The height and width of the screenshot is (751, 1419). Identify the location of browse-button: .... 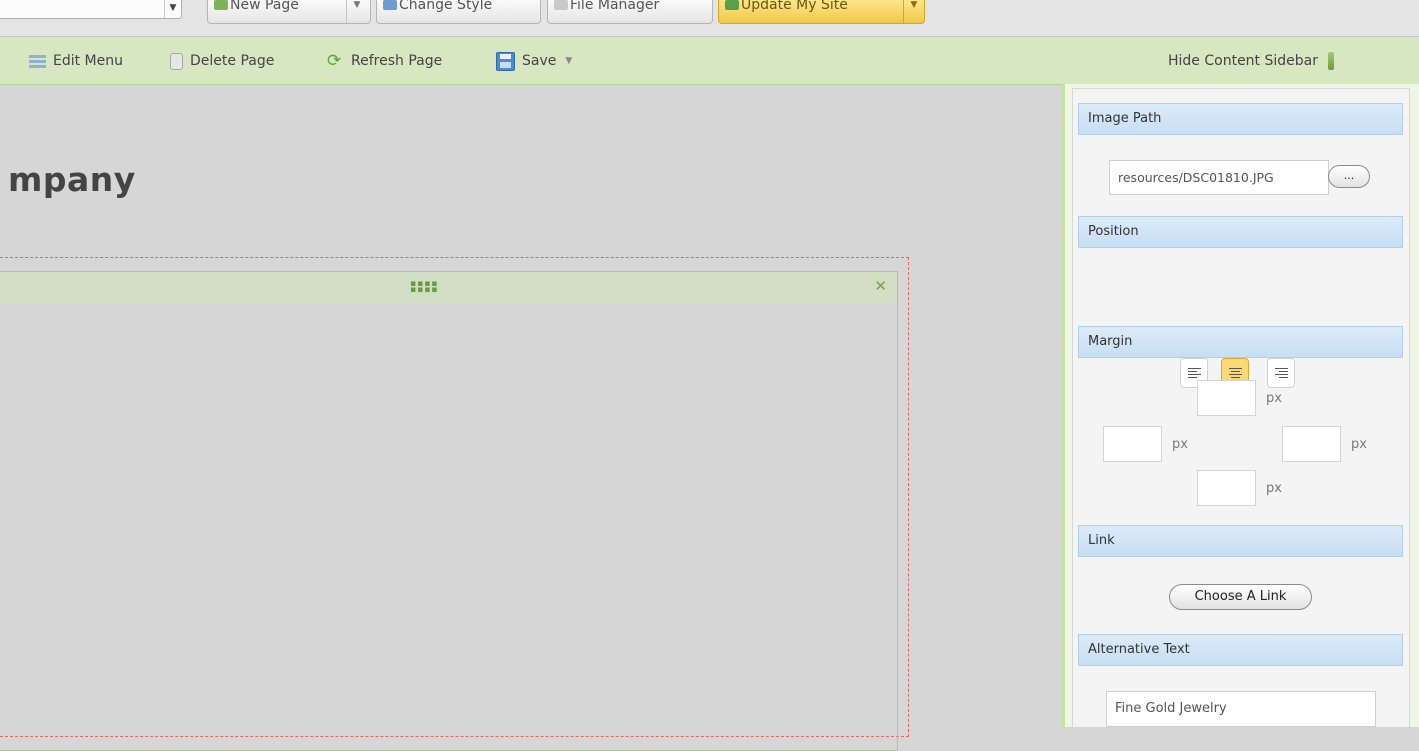
(1349, 176).